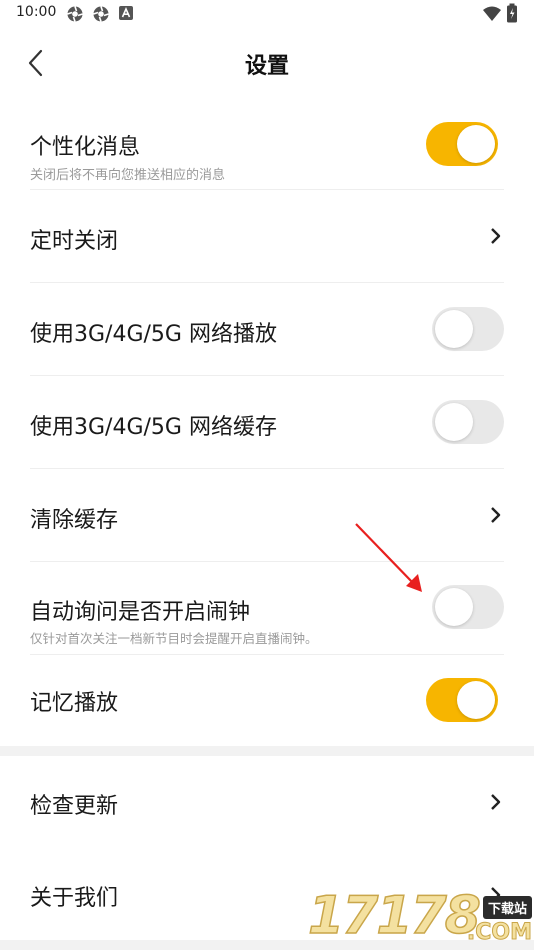 The height and width of the screenshot is (950, 534). What do you see at coordinates (267, 515) in the screenshot?
I see `setting-row-clear-cache: 清除缓存` at bounding box center [267, 515].